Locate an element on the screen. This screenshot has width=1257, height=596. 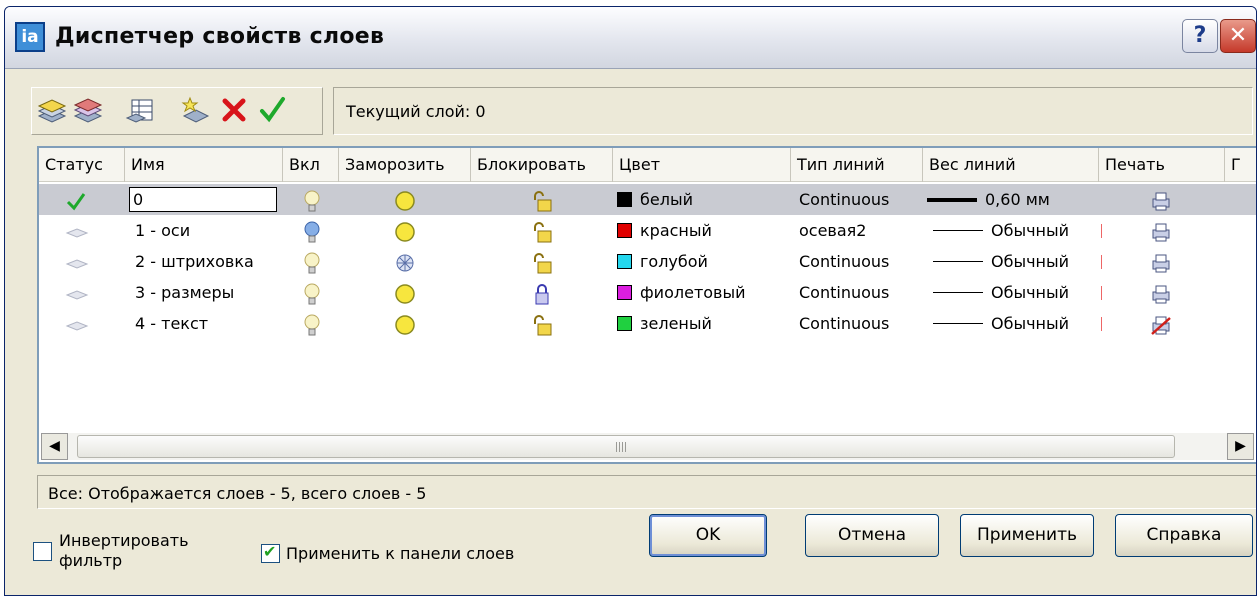
layer-row: 4 - текст зеленый Continuous Обычный is located at coordinates (647, 323).